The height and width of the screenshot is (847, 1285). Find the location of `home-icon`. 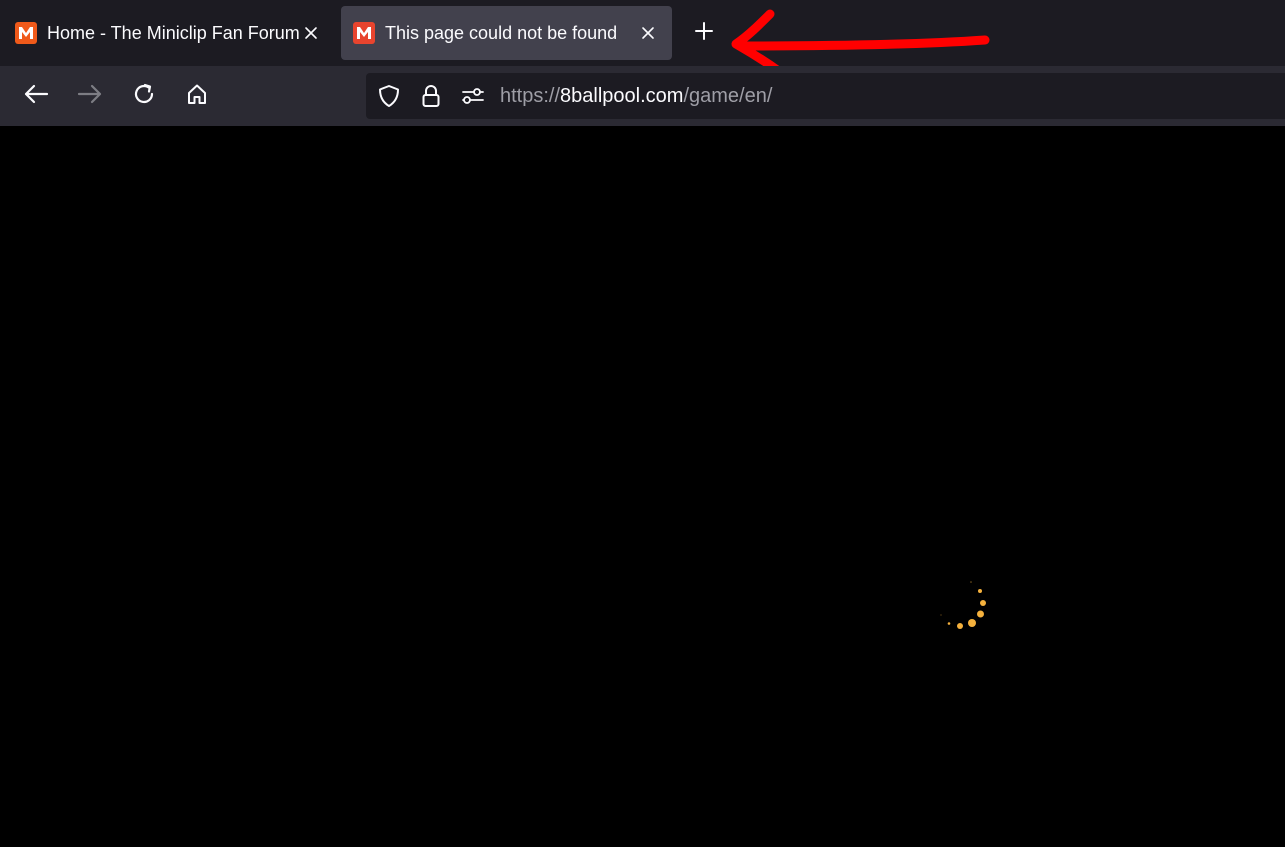

home-icon is located at coordinates (197, 96).